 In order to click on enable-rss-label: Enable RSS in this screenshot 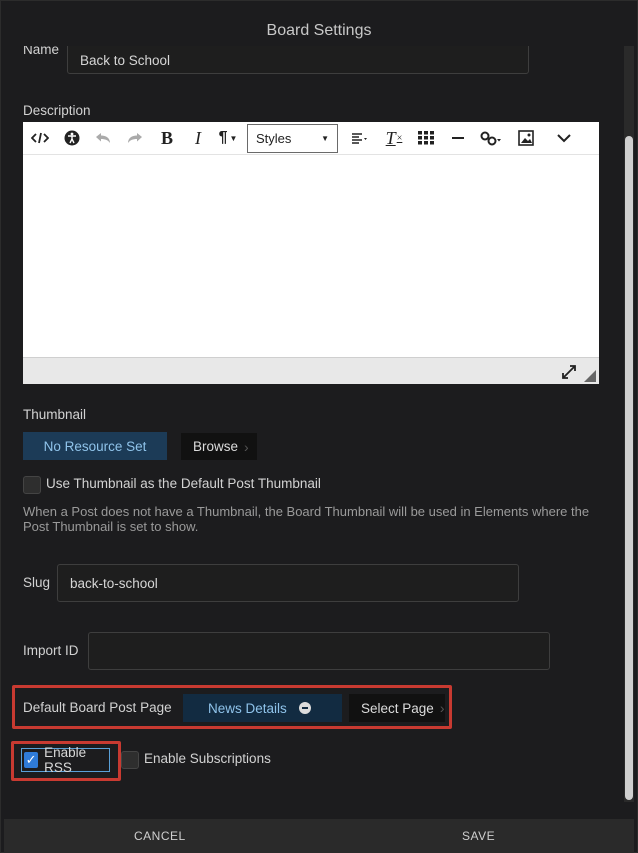, I will do `click(65, 760)`.